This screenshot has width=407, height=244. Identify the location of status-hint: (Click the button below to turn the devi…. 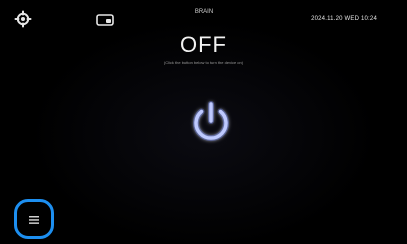
(203, 62).